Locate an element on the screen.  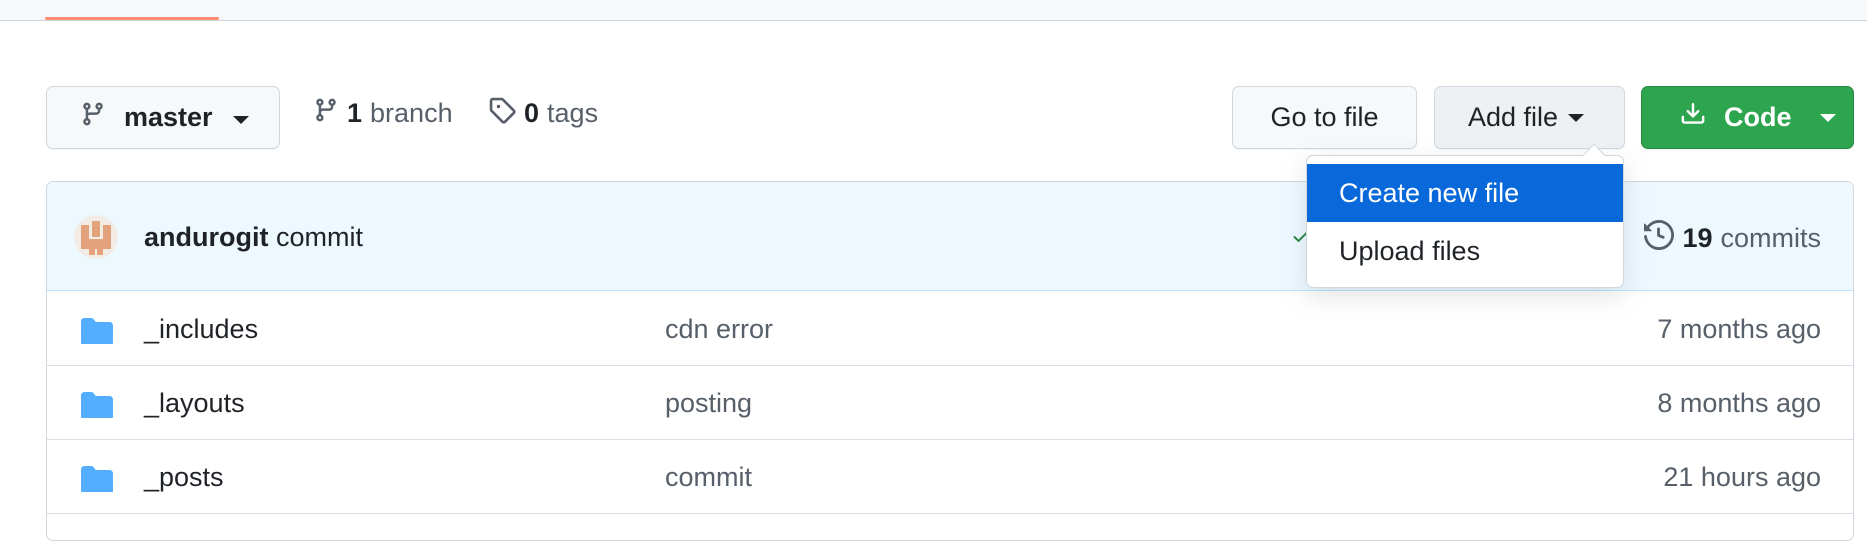
commit-summary: andurogit commit is located at coordinates (253, 237).